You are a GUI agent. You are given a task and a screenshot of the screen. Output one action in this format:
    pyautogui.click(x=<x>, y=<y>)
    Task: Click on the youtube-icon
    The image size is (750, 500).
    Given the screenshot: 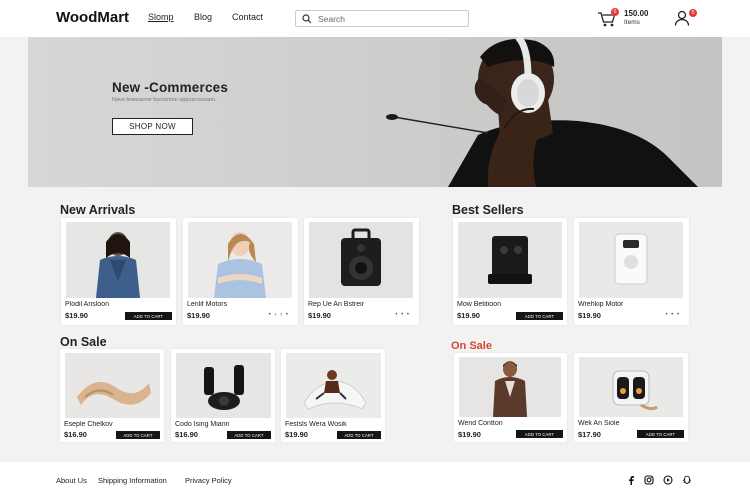 What is the action you would take?
    pyautogui.click(x=668, y=480)
    